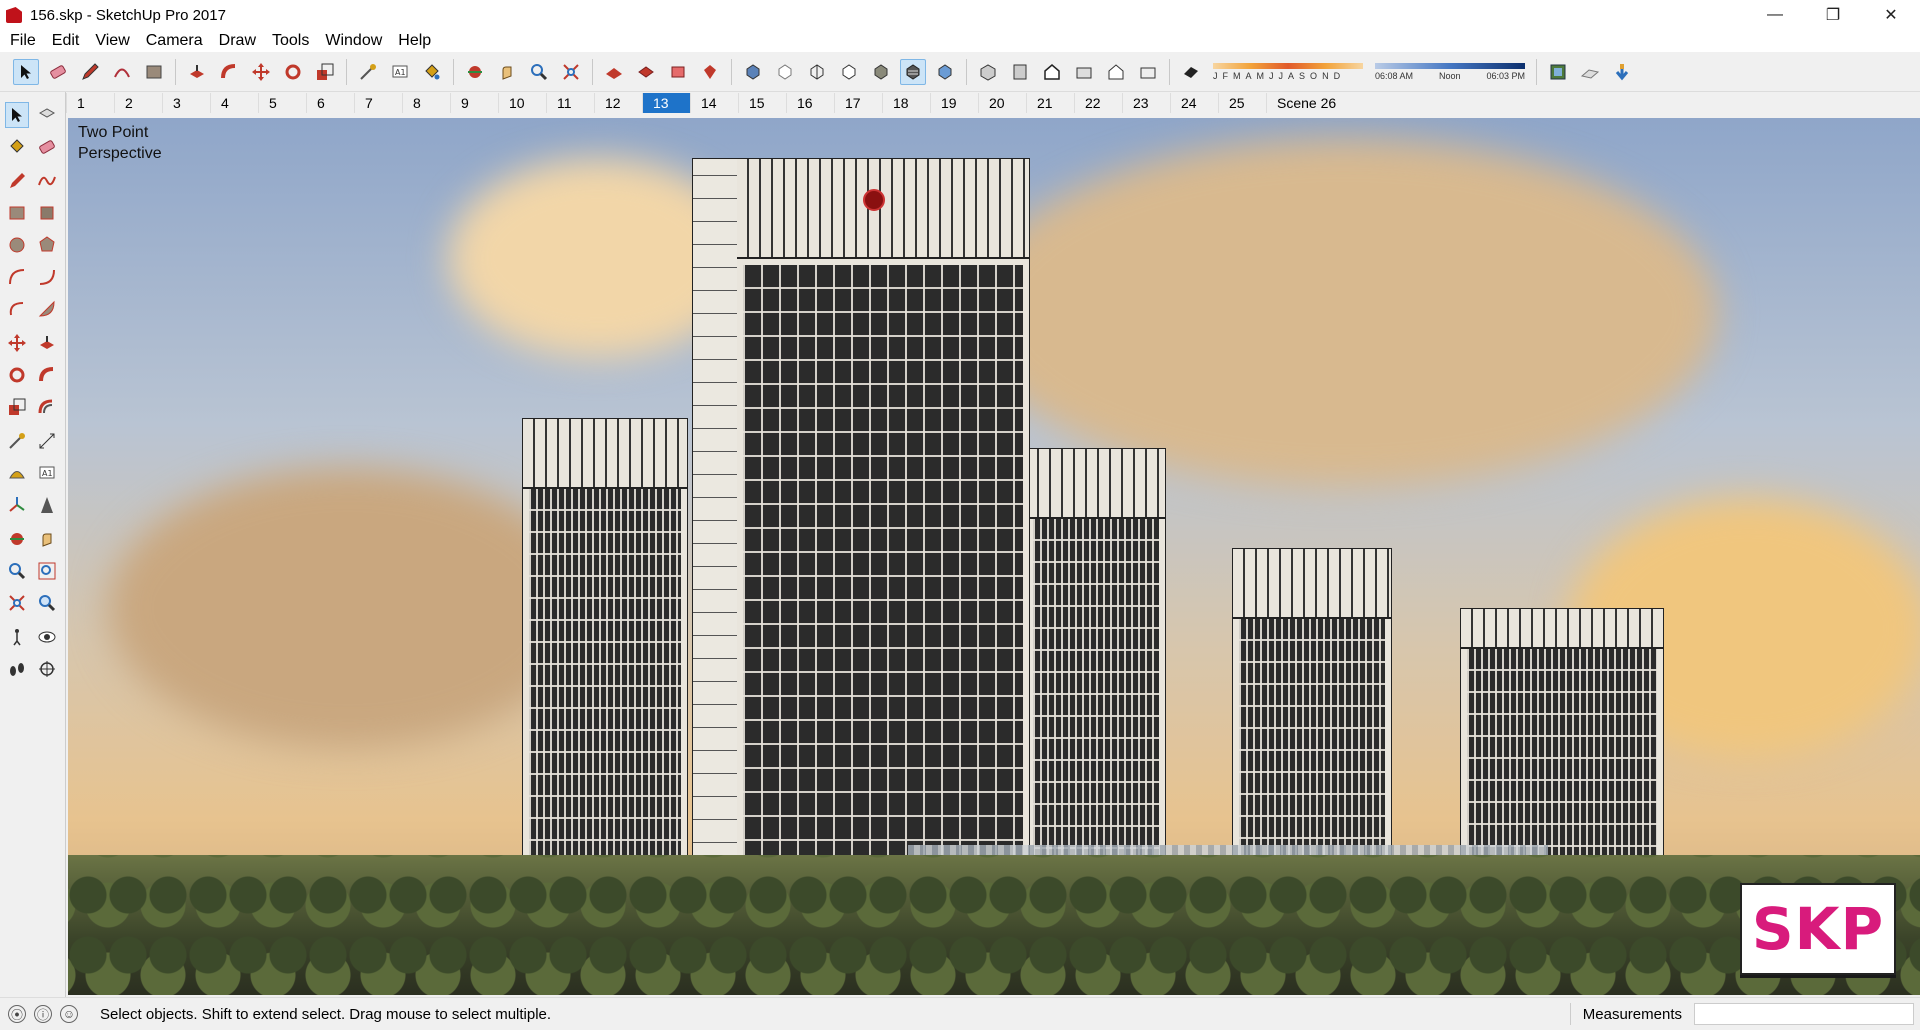  Describe the element at coordinates (290, 41) in the screenshot. I see `menu-tools: Tools` at that location.